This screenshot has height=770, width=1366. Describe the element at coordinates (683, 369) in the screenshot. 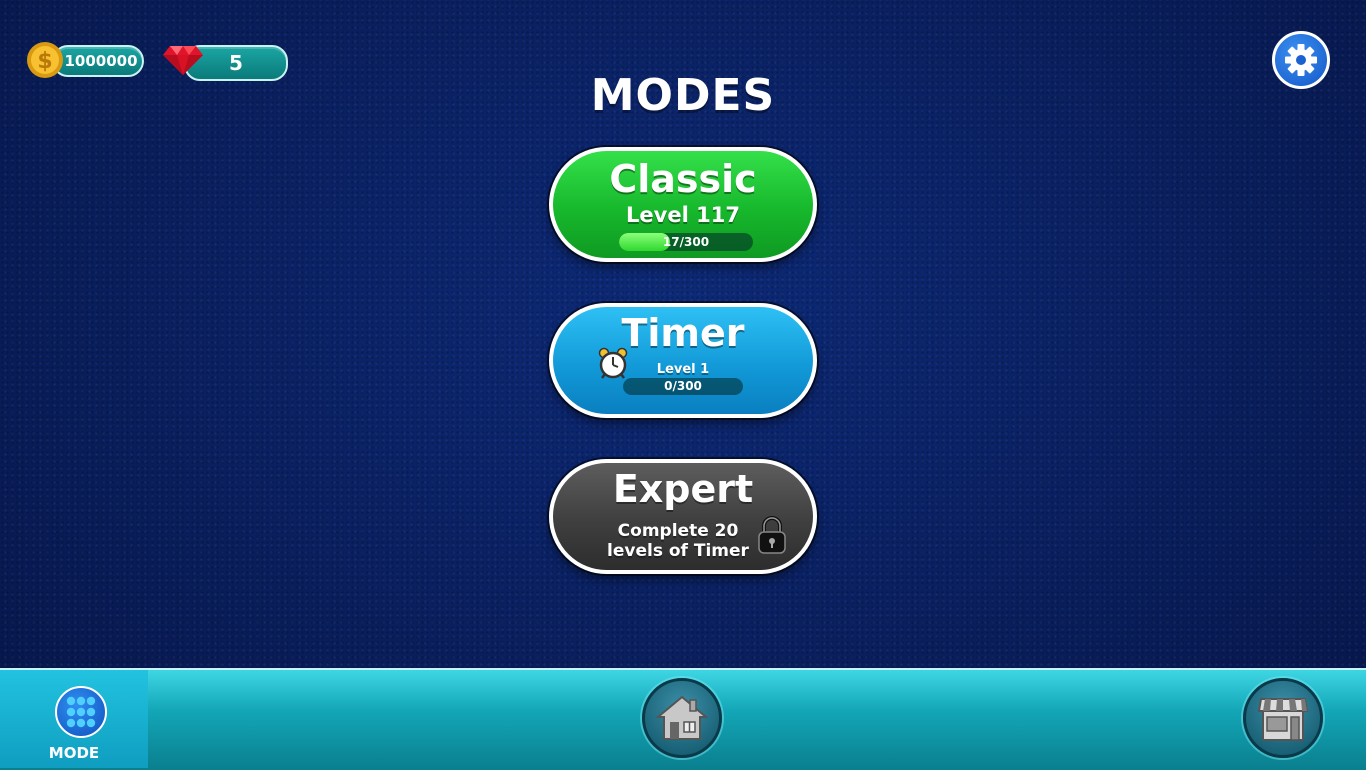

I see `timer-level: Level 1` at that location.